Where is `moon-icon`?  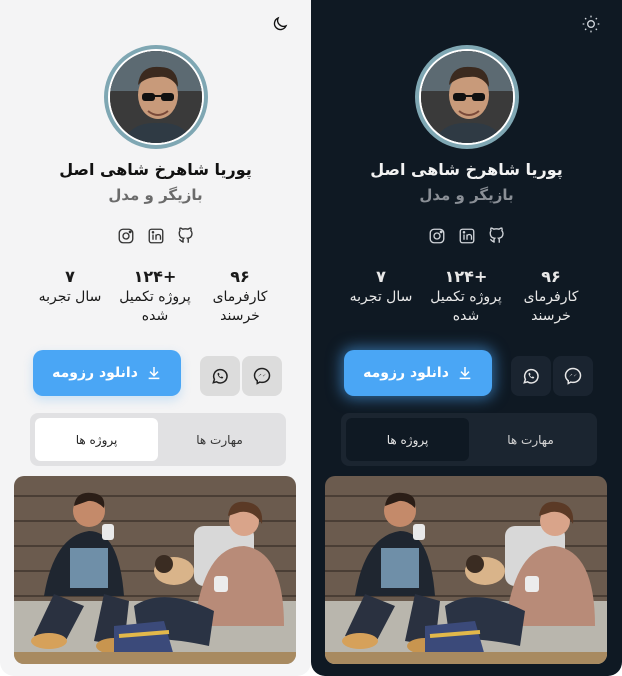 moon-icon is located at coordinates (280, 24).